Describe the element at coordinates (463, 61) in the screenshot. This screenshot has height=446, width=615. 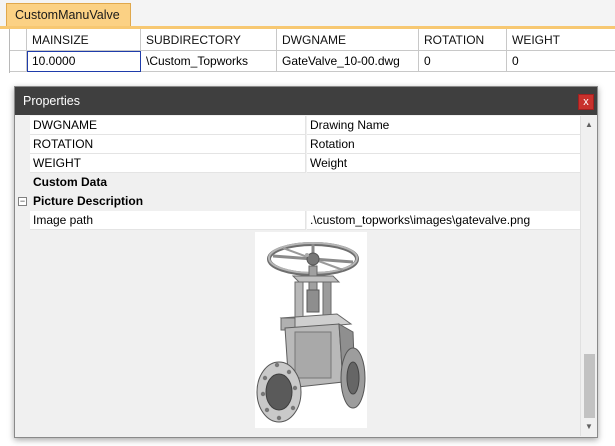
I see `cell-rotation: 0` at that location.